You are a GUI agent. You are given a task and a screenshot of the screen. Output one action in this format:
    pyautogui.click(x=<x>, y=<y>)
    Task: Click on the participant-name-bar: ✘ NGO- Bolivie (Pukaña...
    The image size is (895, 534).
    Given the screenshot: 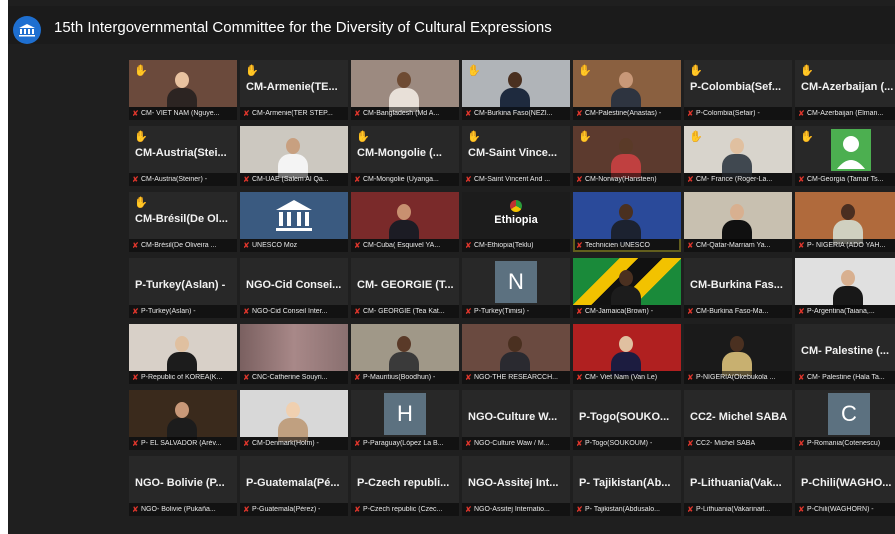 What is the action you would take?
    pyautogui.click(x=183, y=509)
    